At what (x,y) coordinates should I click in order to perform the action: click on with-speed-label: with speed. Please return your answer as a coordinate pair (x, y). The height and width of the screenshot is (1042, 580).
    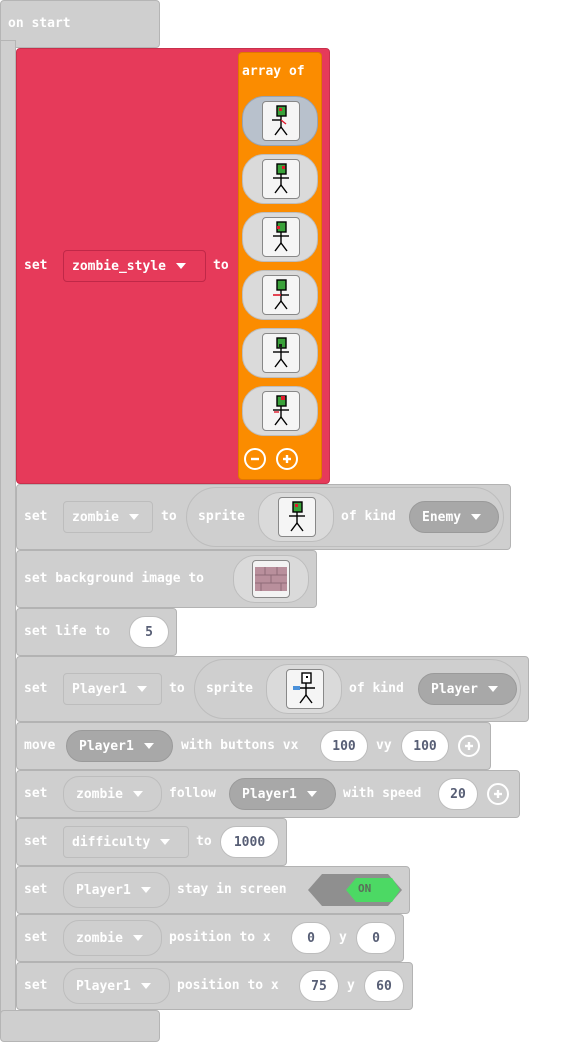
    Looking at the image, I should click on (382, 793).